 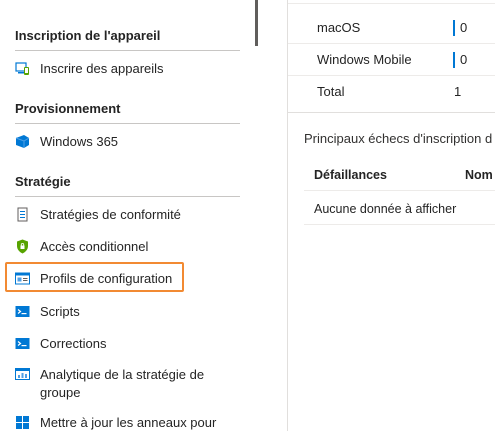 I want to click on nav-item-enroll-devices: Inscrire des appareils, so click(x=127, y=69).